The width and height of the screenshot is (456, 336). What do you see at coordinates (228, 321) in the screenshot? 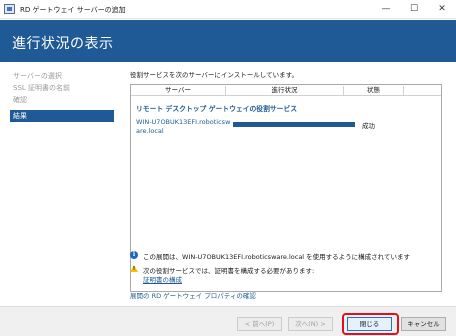
I see `wizard-footer: < 前へ(P) 次へ(N) > 閉じる キャンセル` at bounding box center [228, 321].